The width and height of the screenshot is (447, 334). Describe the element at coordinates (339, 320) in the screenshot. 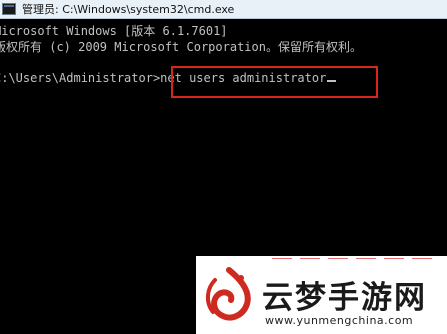

I see `watermark-url: www.yunmengchina.com` at that location.